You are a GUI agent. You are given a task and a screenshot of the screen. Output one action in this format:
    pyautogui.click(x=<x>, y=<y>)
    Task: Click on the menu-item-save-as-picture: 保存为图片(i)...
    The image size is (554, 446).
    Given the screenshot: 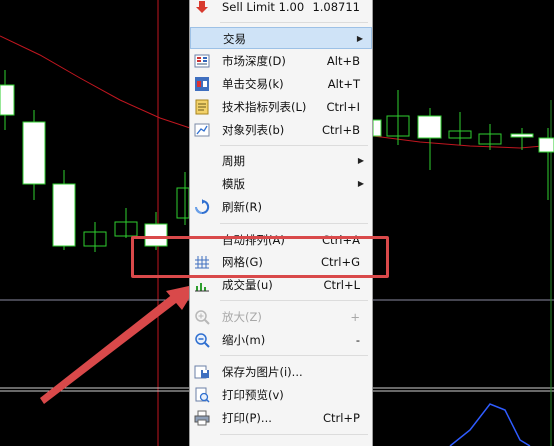 What is the action you would take?
    pyautogui.click(x=281, y=372)
    